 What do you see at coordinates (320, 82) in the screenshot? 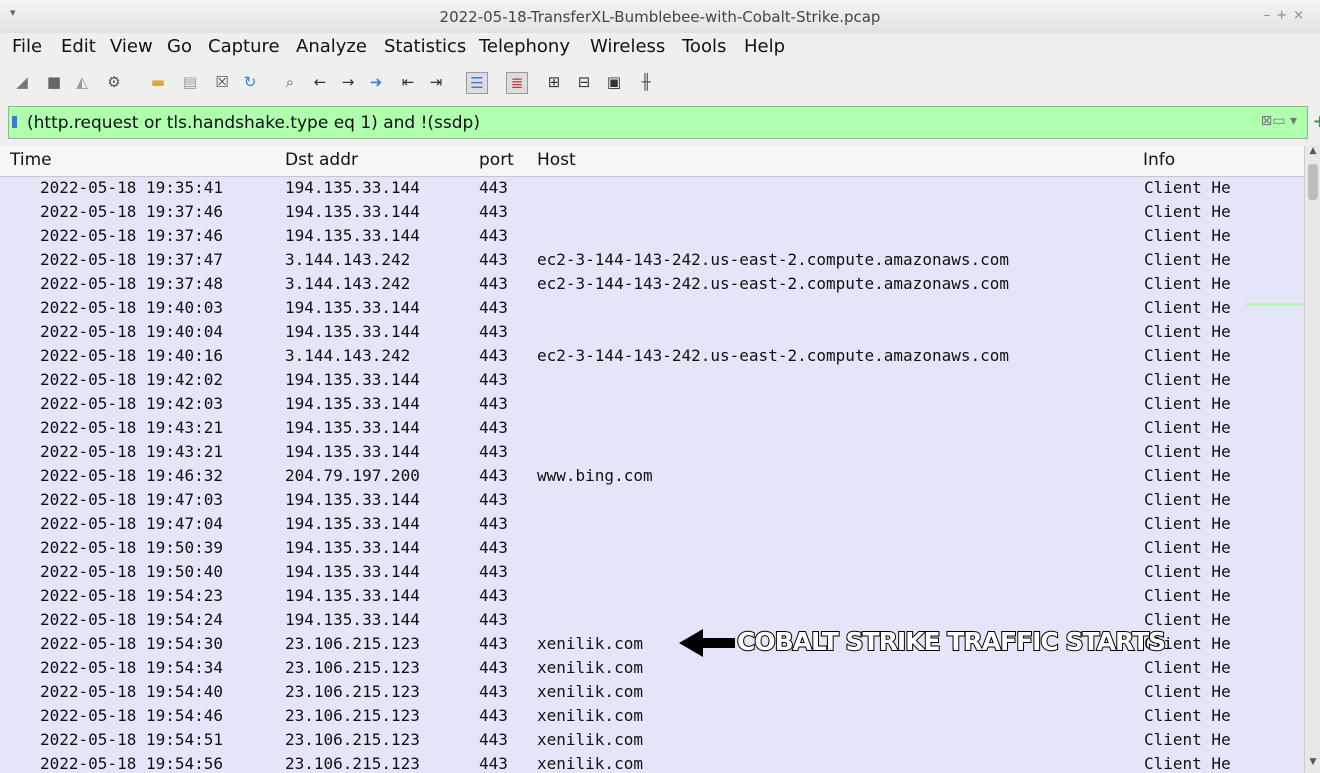
I see `back-arrow-icon: ←` at bounding box center [320, 82].